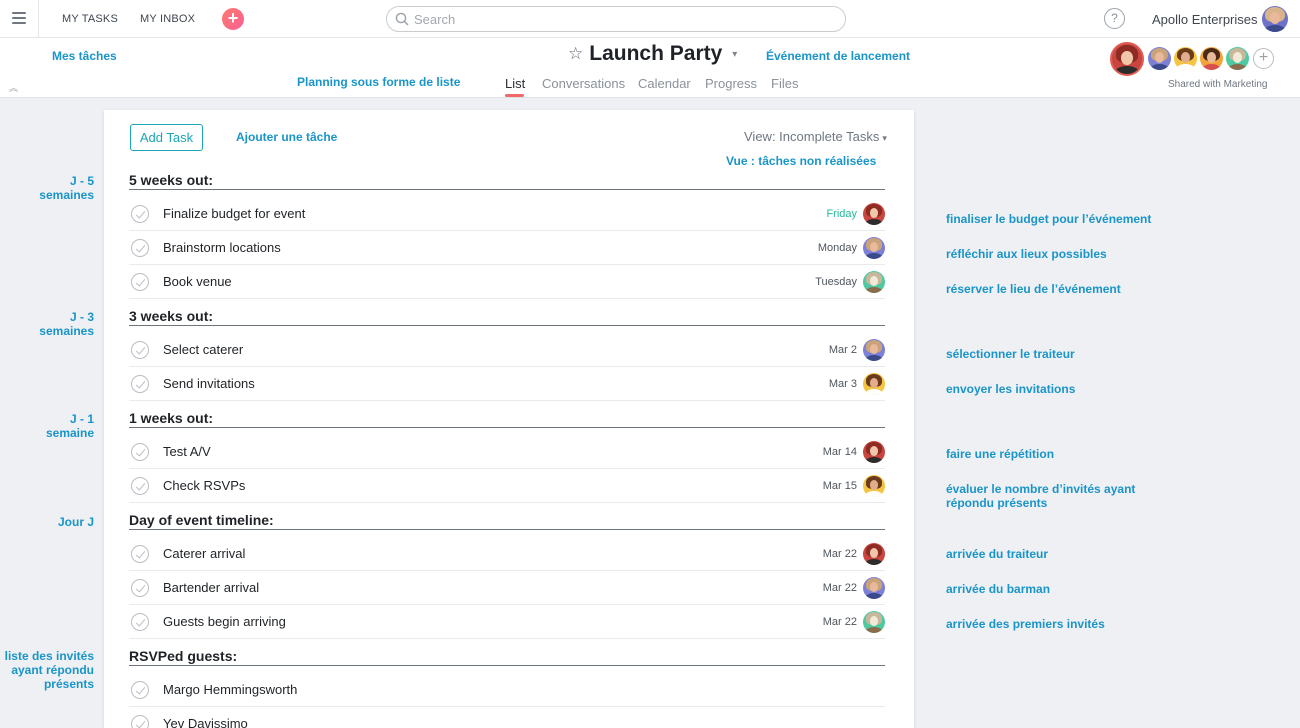 Image resolution: width=1300 pixels, height=728 pixels. What do you see at coordinates (379, 82) in the screenshot?
I see `annotation-planning: Planning sous forme de liste` at bounding box center [379, 82].